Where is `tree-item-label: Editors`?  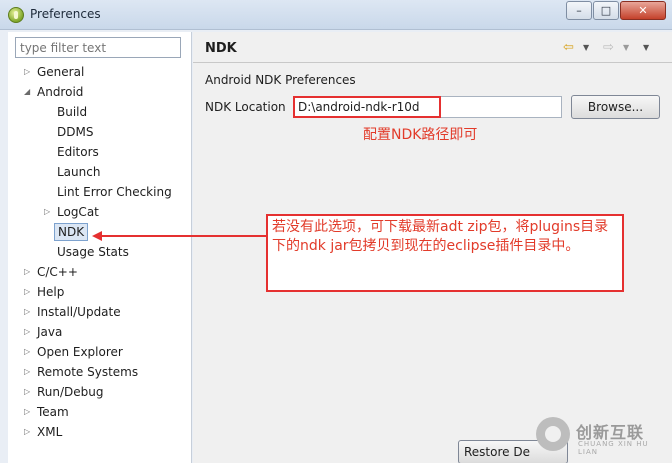 tree-item-label: Editors is located at coordinates (78, 152).